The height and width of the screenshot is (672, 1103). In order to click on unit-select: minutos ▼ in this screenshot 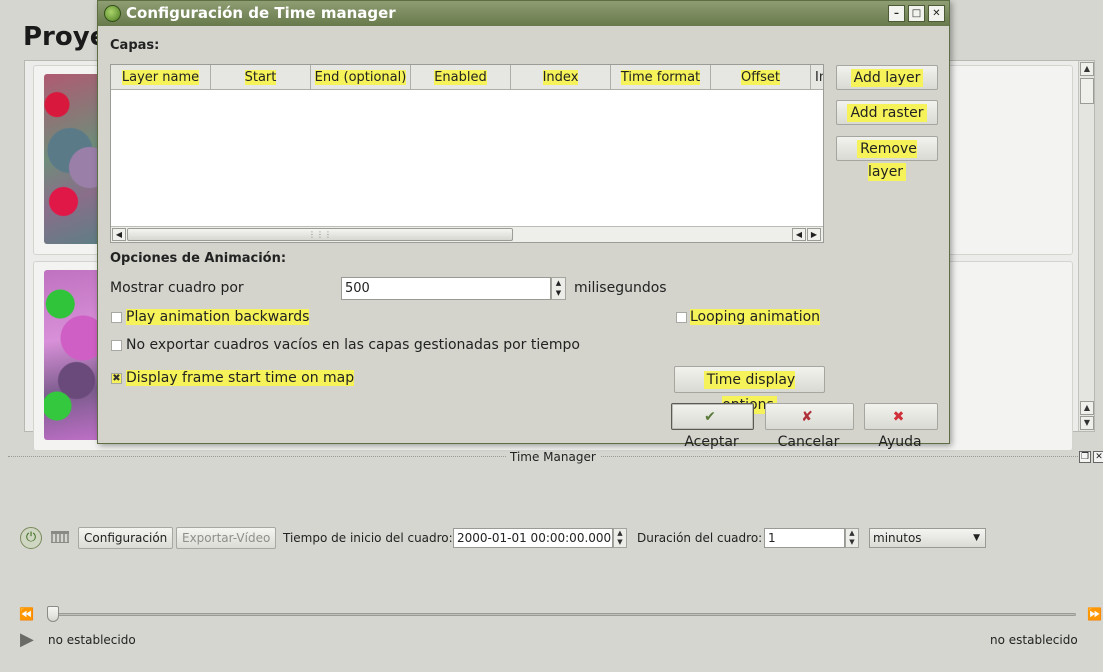, I will do `click(927, 538)`.